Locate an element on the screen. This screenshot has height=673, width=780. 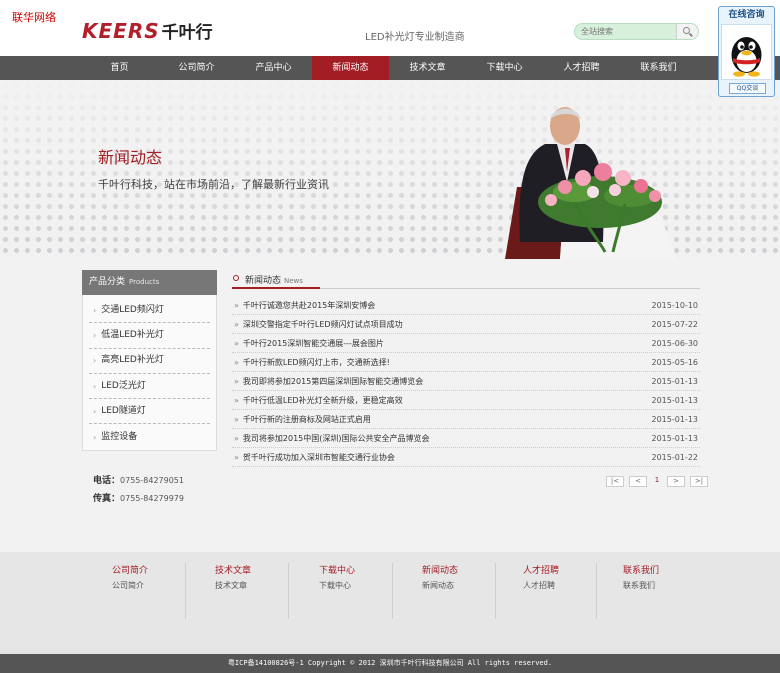
footer-heading: 下载中心 is located at coordinates (355, 569).